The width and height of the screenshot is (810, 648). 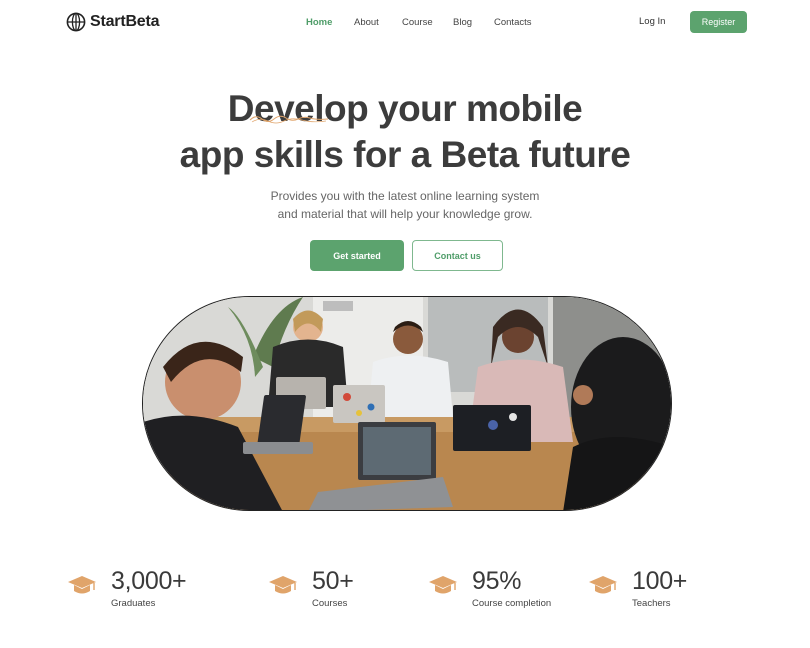 I want to click on nav-link-blog: Blog, so click(x=473, y=22).